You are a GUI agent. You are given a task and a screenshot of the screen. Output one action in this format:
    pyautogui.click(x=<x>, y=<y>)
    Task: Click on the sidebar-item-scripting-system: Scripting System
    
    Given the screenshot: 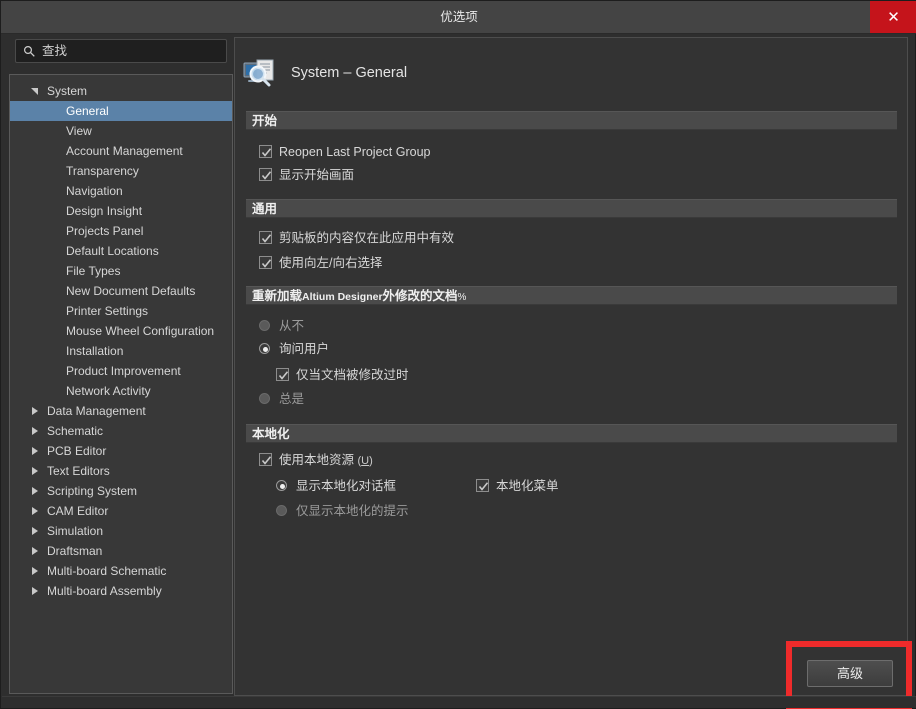 What is the action you would take?
    pyautogui.click(x=121, y=491)
    